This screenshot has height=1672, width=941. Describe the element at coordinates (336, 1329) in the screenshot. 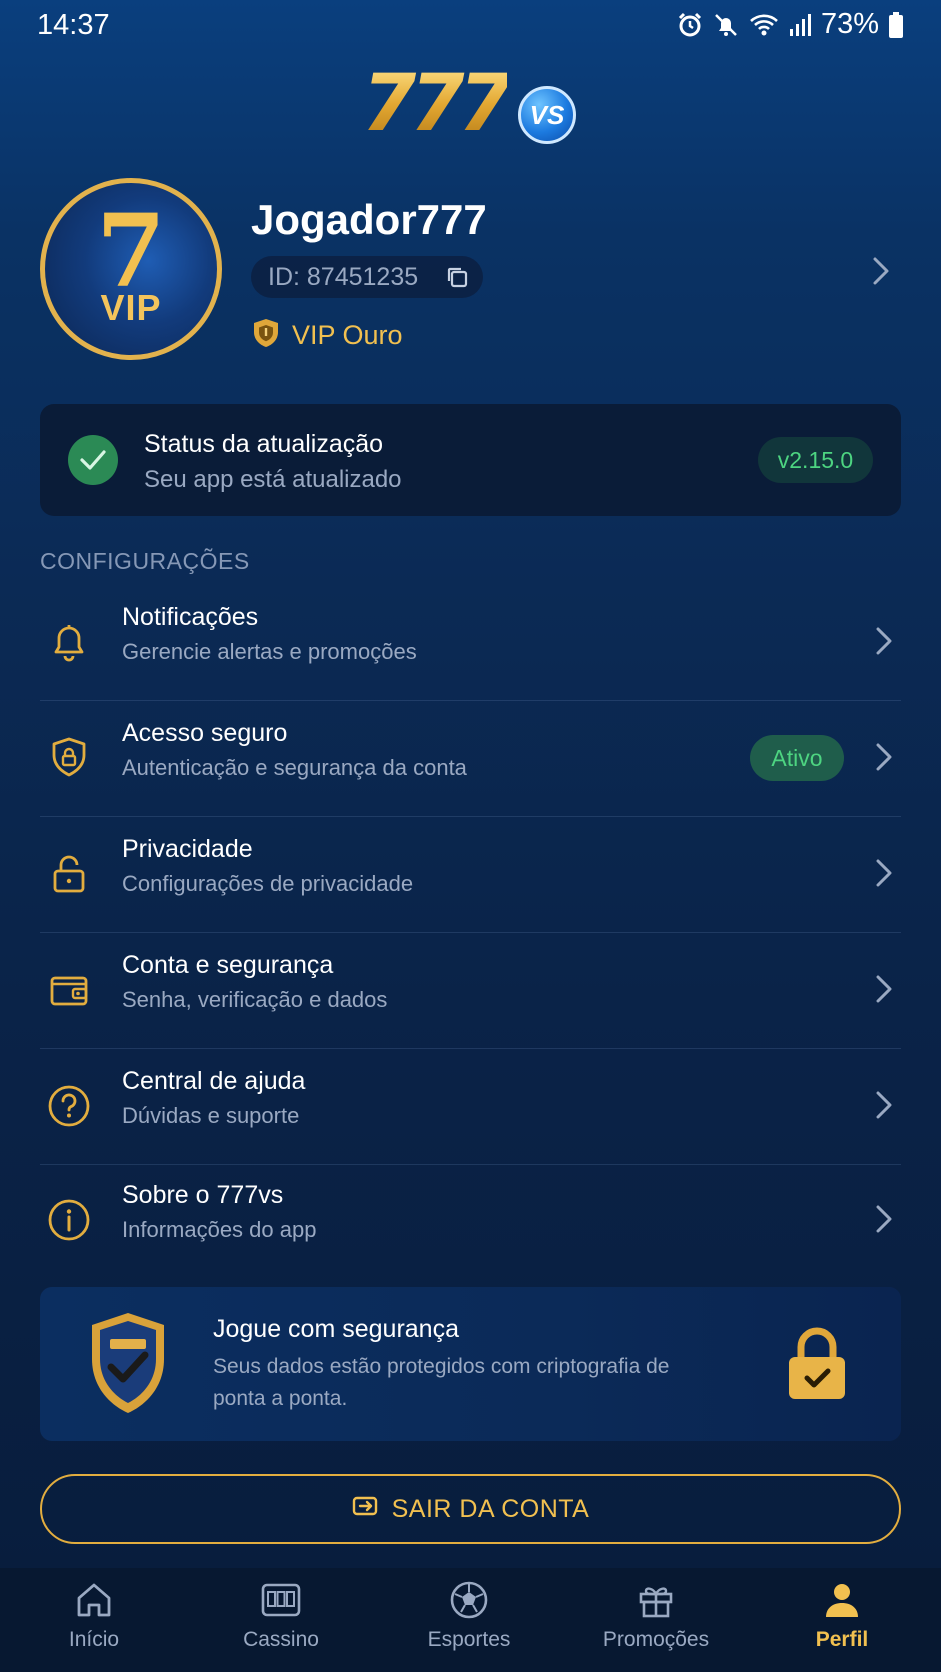

I see `safe-card-title: Jogue com segurança` at that location.